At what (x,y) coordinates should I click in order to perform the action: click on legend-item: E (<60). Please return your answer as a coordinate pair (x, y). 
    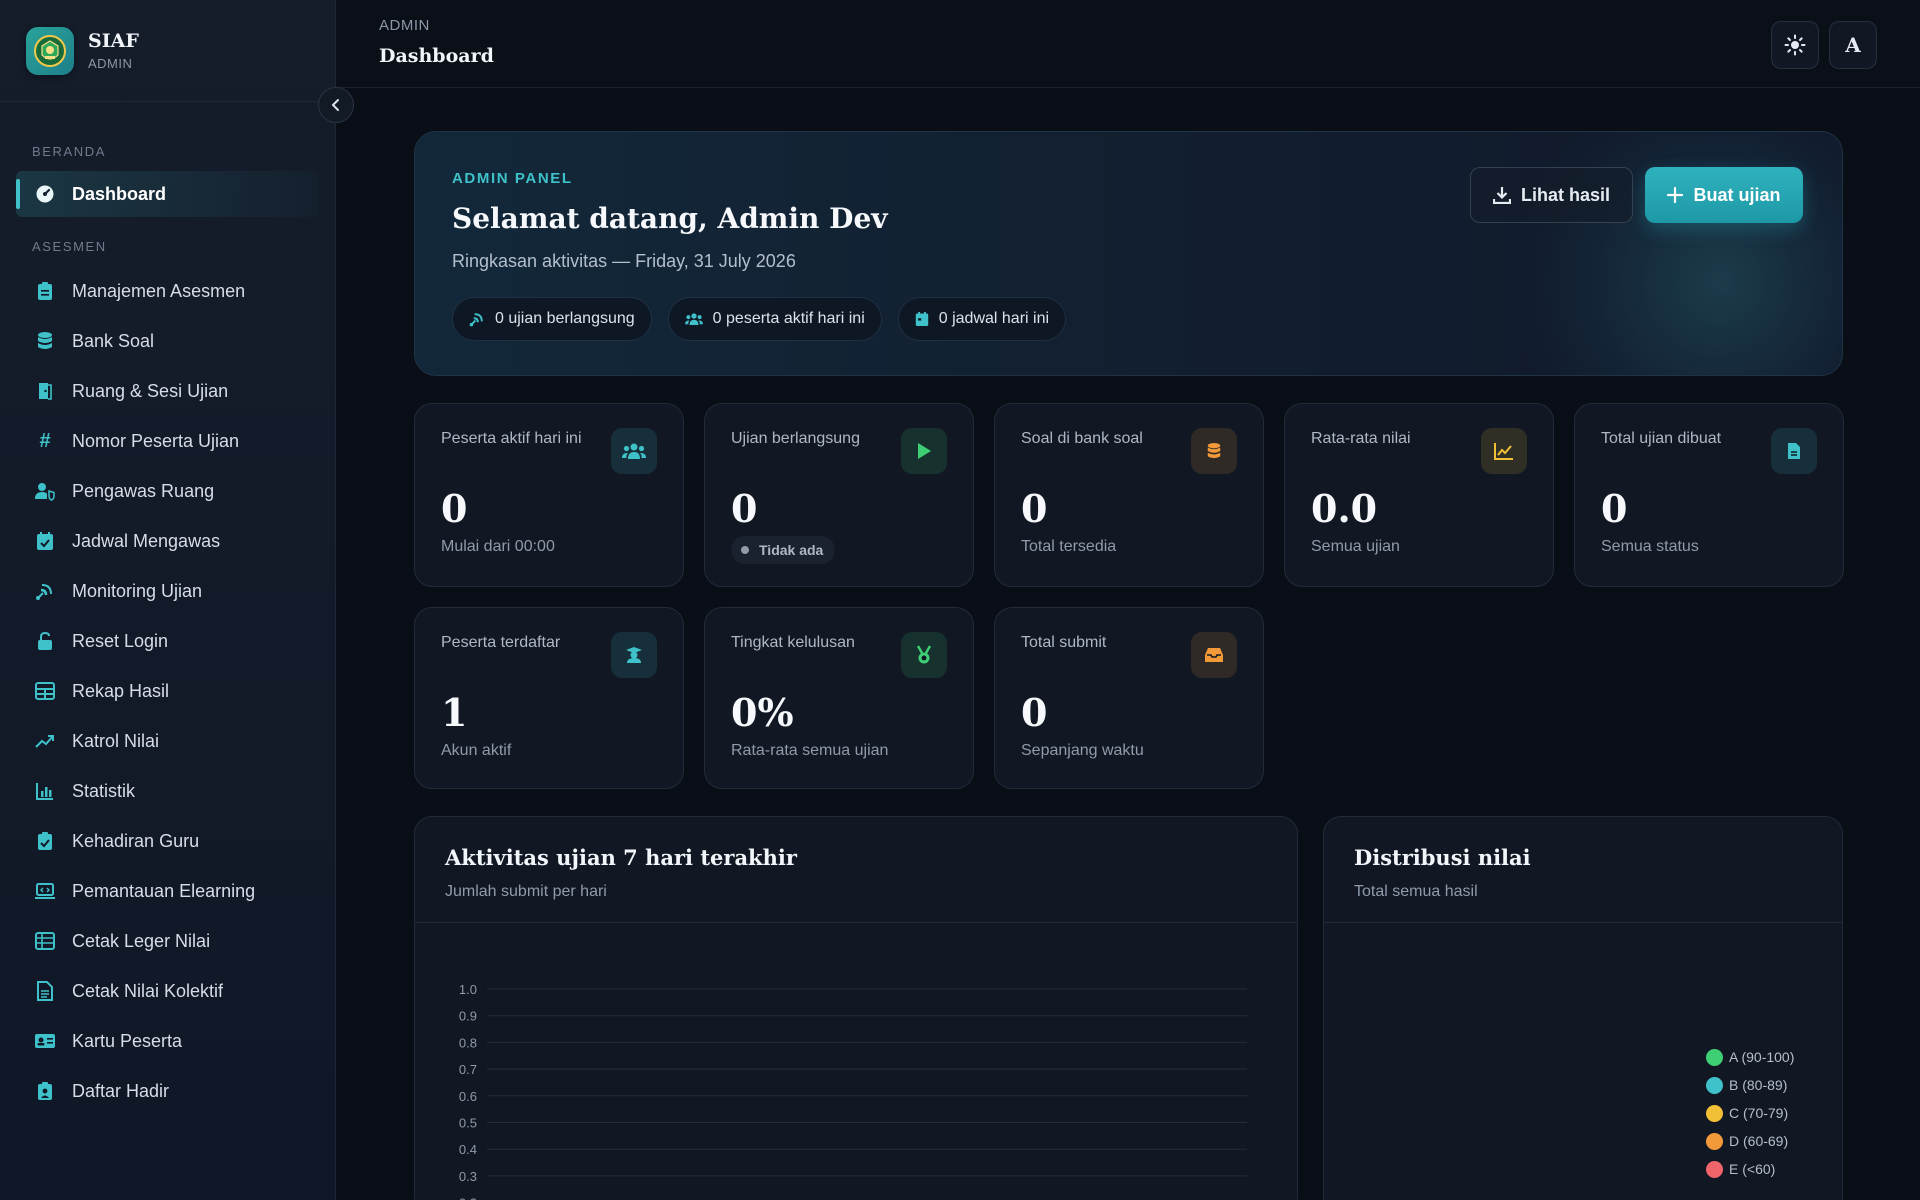
    Looking at the image, I should click on (1750, 1169).